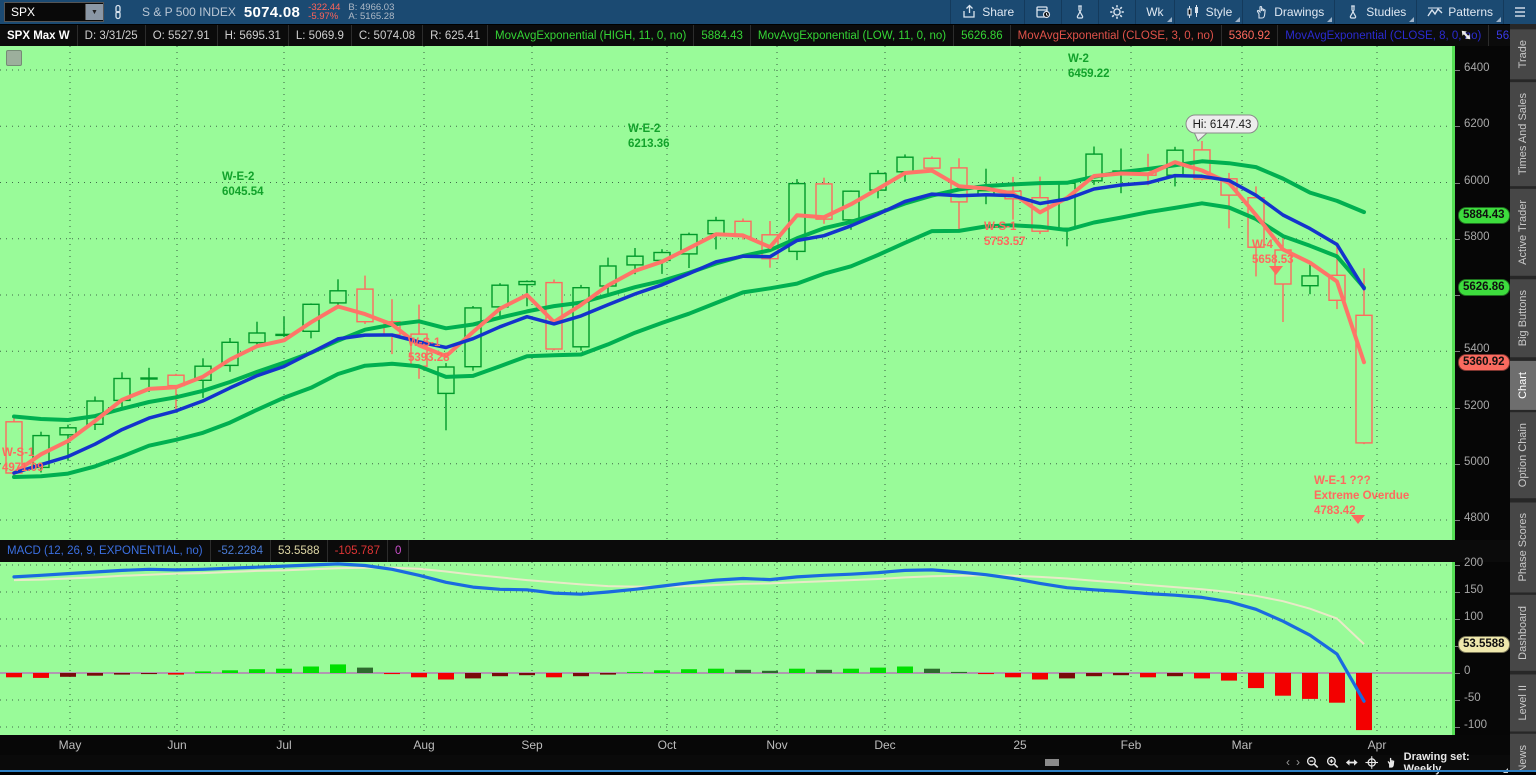 This screenshot has height=775, width=1536. Describe the element at coordinates (1372, 762) in the screenshot. I see `crosshair-icon` at that location.